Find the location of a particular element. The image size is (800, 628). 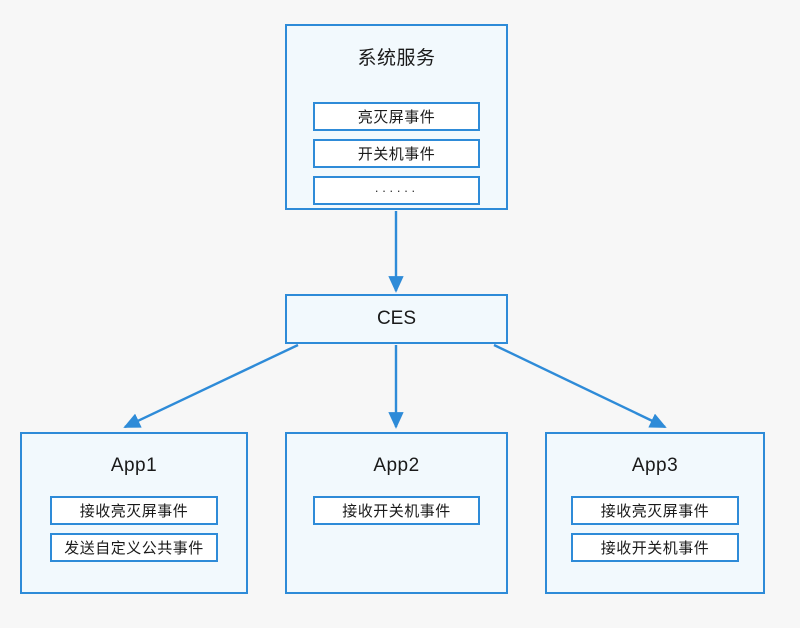

node-app1: App1 接收亮灭屏事件 发送自定义公共事件 is located at coordinates (134, 513).